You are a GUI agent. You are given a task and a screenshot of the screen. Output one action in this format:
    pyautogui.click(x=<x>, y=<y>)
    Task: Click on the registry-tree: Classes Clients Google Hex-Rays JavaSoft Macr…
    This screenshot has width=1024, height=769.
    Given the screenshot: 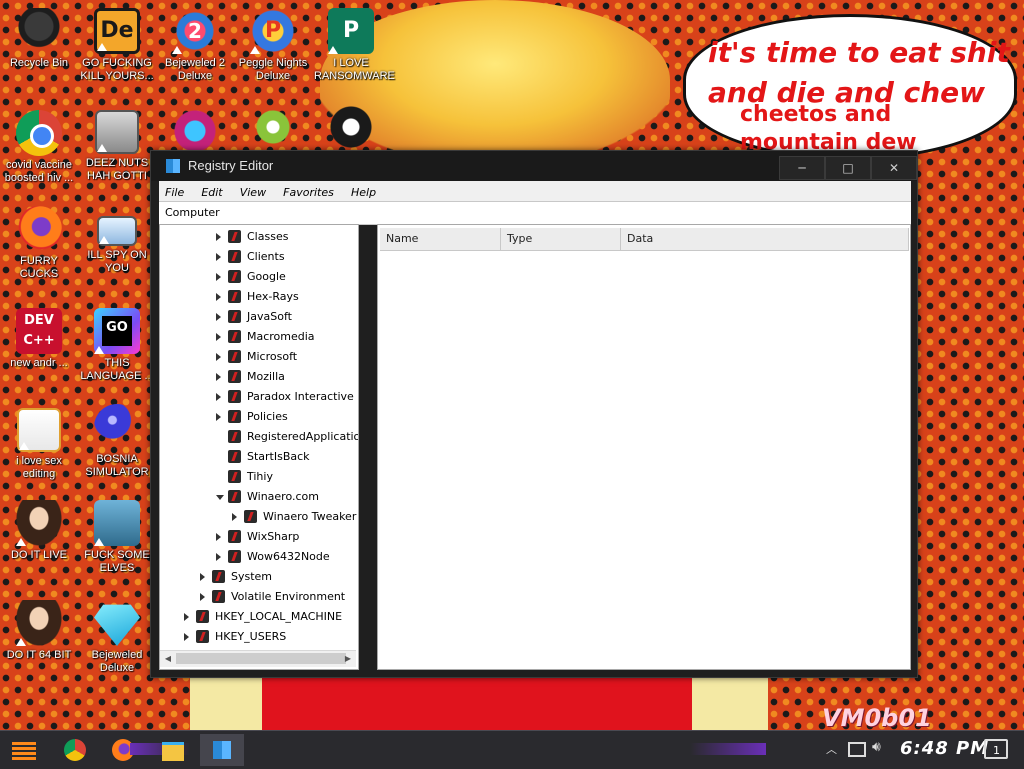 What is the action you would take?
    pyautogui.click(x=259, y=447)
    